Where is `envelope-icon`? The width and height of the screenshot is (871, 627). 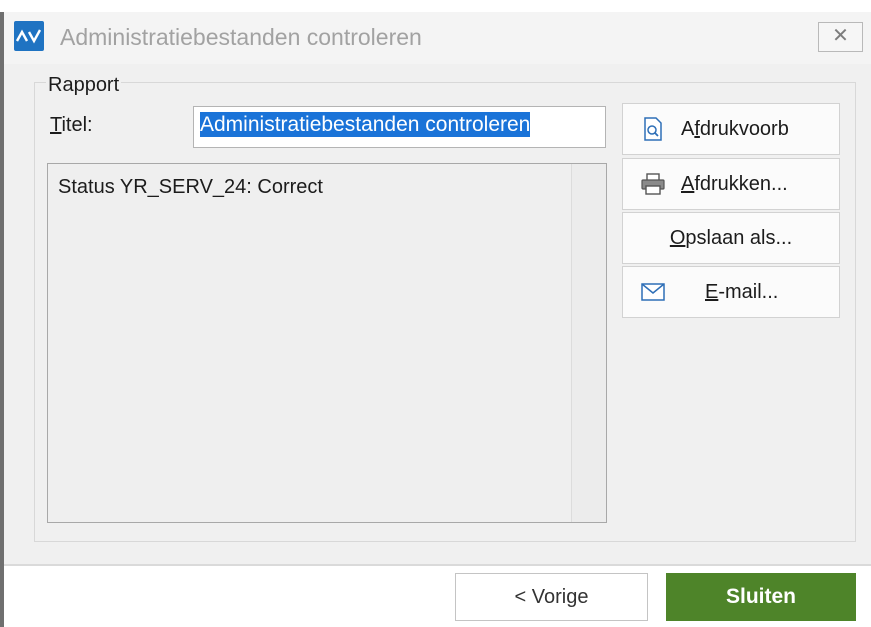 envelope-icon is located at coordinates (653, 292).